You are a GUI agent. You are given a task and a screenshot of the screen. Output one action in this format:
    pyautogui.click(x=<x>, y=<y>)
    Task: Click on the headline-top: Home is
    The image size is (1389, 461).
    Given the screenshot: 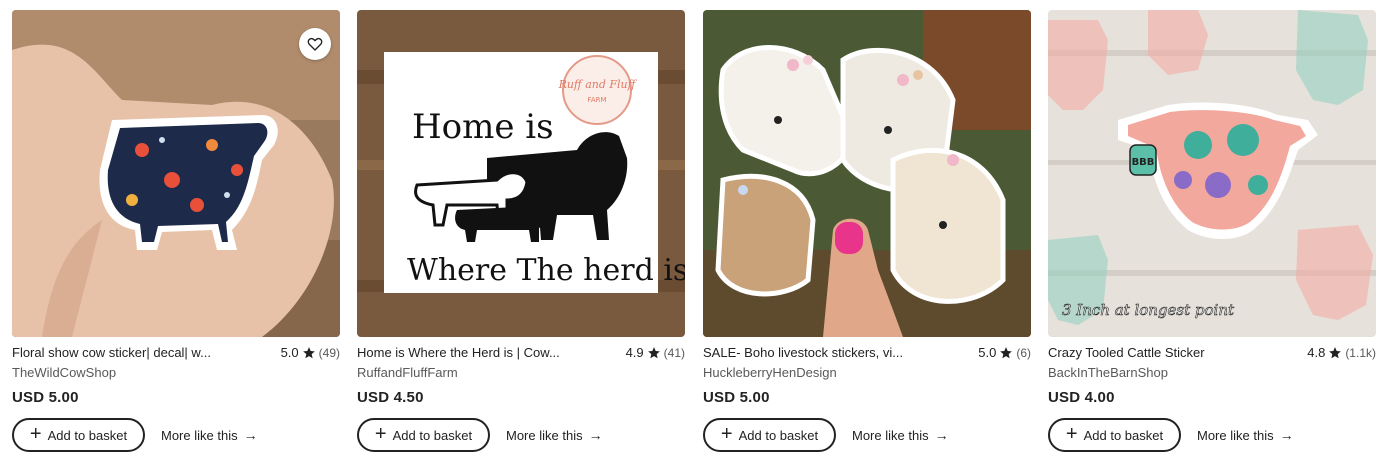 What is the action you would take?
    pyautogui.click(x=483, y=127)
    